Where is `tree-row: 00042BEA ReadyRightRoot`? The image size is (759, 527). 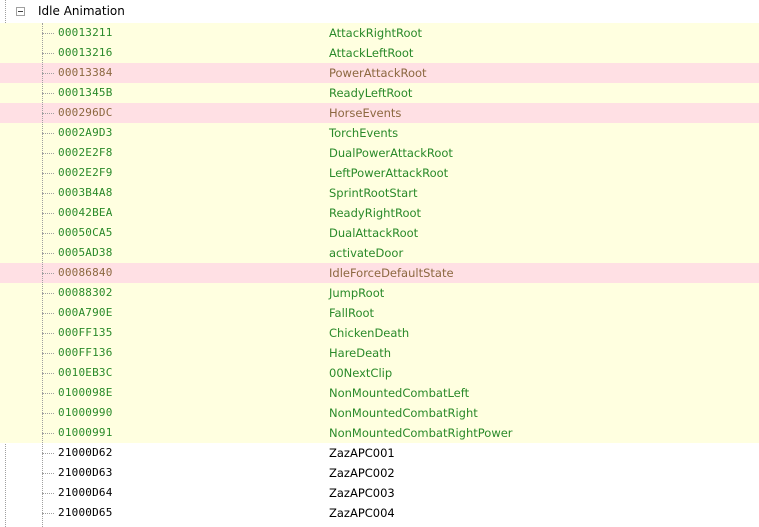 tree-row: 00042BEA ReadyRightRoot is located at coordinates (379, 213).